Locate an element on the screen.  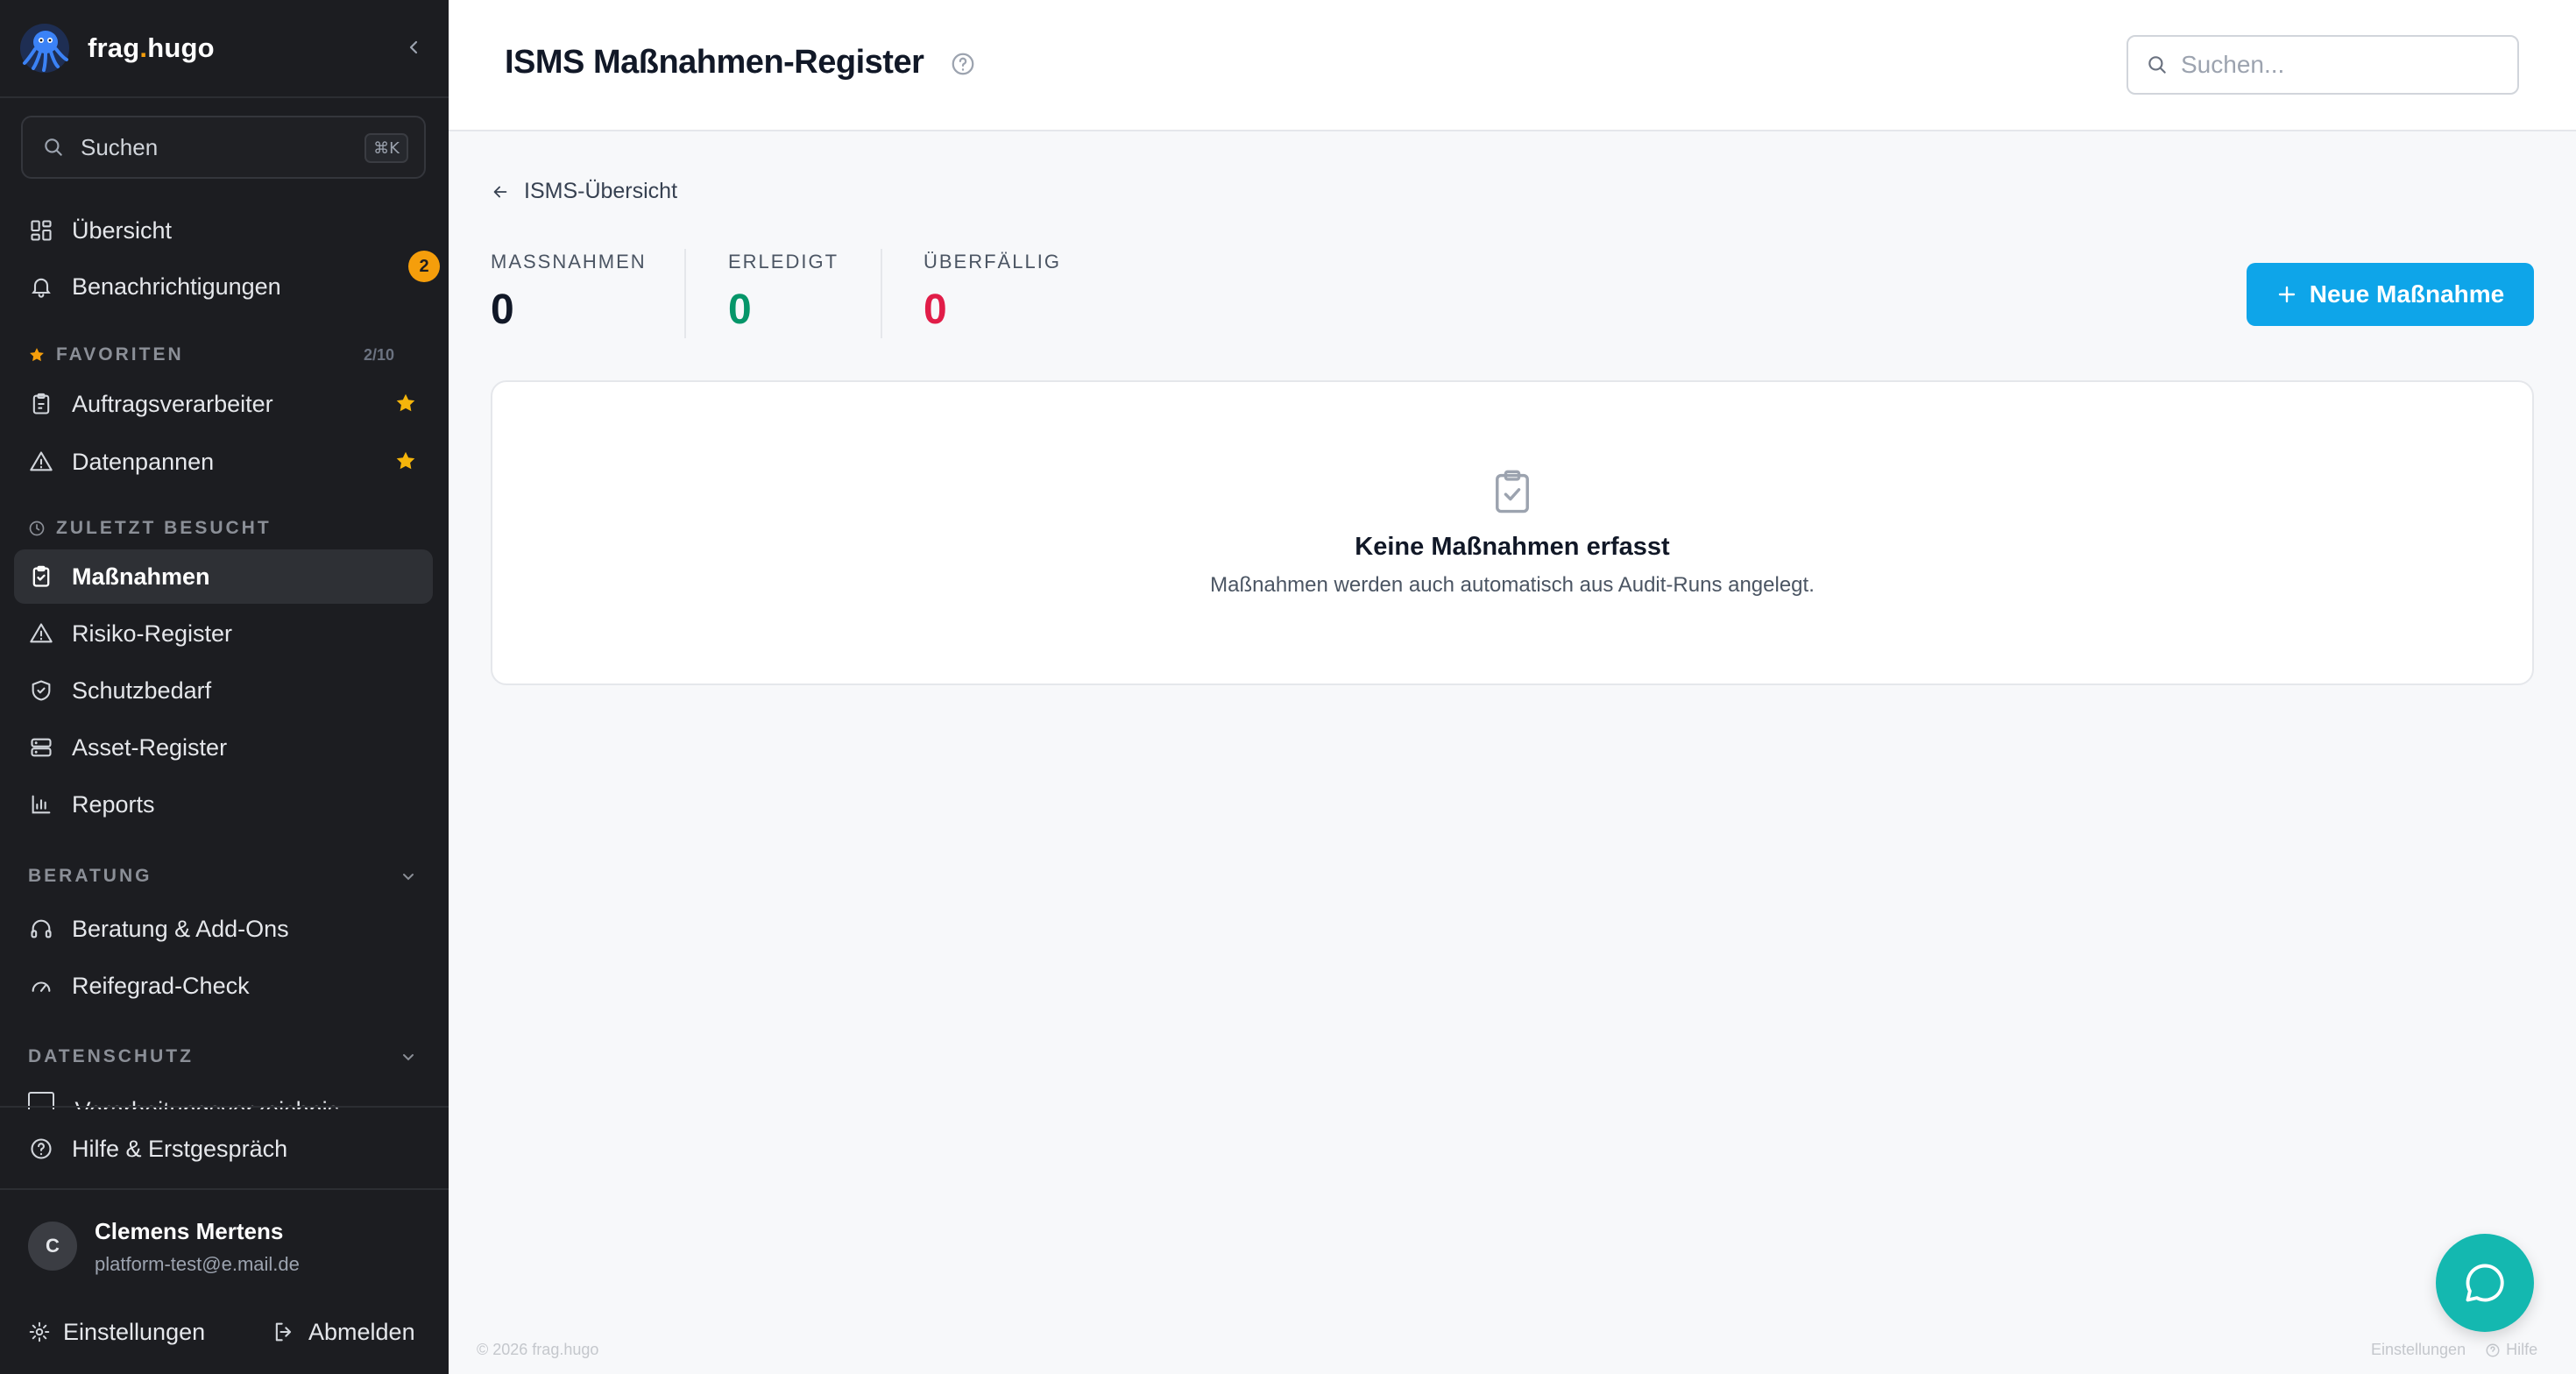
recent-section-header: ZULETZT BESUCHT is located at coordinates (150, 528).